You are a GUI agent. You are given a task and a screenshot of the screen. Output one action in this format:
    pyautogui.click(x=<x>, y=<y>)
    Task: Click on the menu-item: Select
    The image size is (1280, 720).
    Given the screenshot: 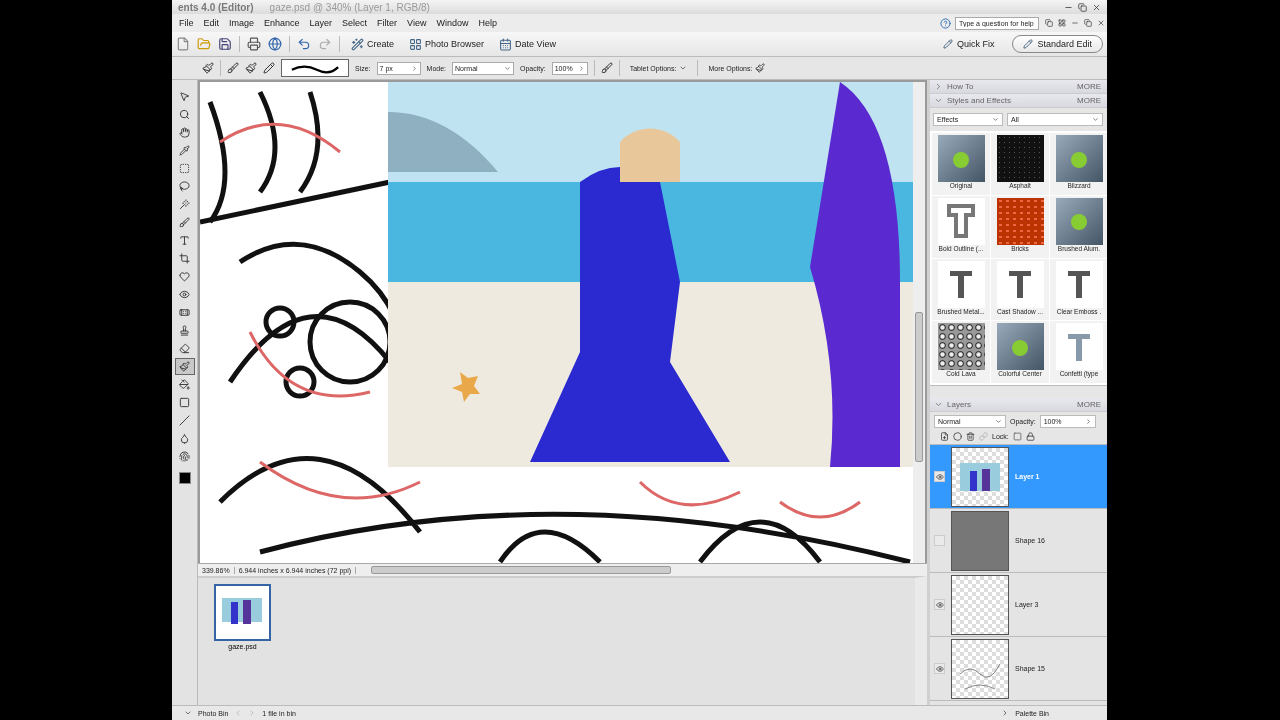 What is the action you would take?
    pyautogui.click(x=355, y=23)
    